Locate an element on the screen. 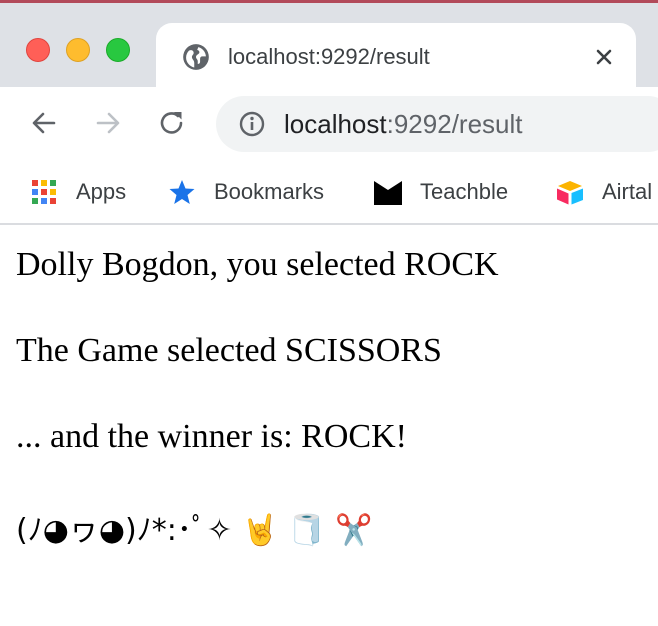  player-selection-text: Dolly Bogdon, you selected ROCK is located at coordinates (257, 264).